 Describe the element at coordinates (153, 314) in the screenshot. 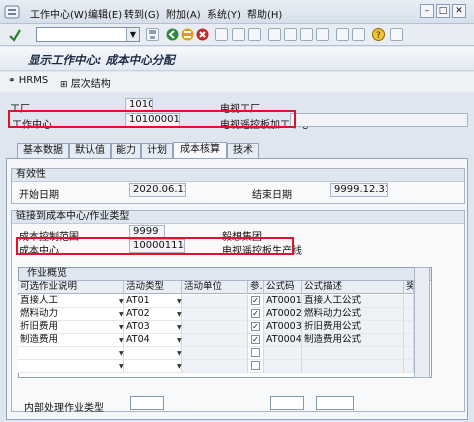

I see `table-cell-type: AT02` at that location.